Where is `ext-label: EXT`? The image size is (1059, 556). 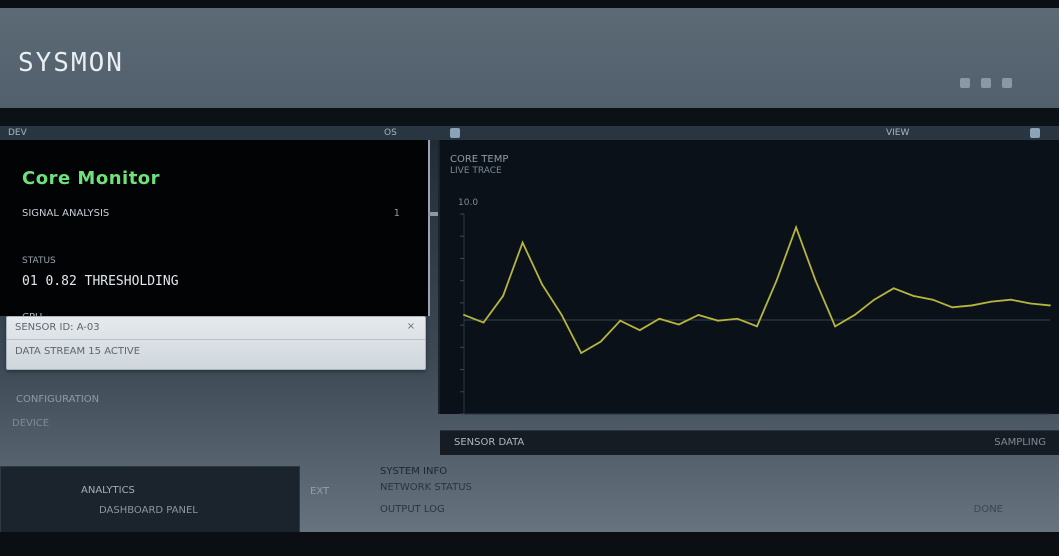 ext-label: EXT is located at coordinates (320, 491).